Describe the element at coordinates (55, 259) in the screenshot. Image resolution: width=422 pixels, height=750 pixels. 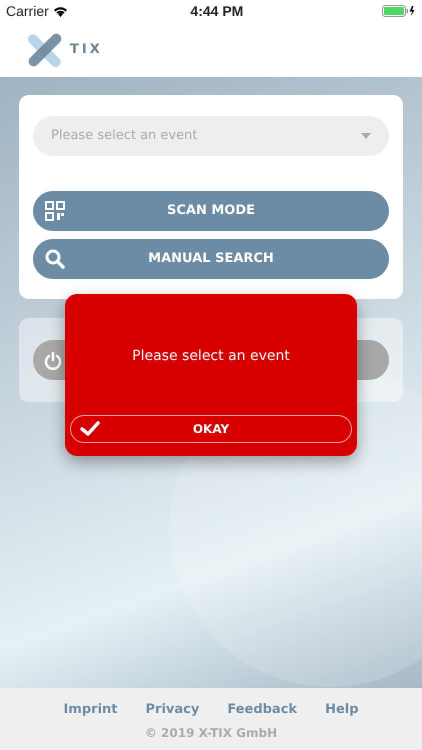
I see `search-icon` at that location.